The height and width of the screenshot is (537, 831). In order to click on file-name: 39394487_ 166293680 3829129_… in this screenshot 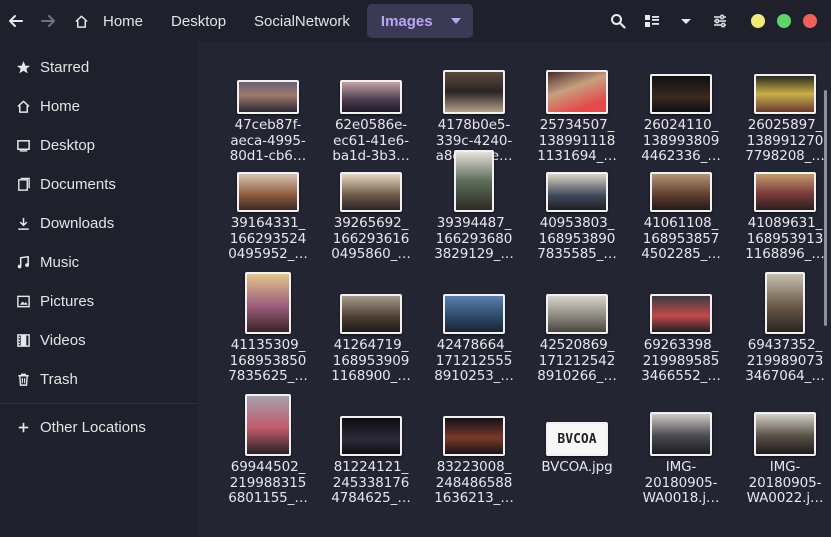, I will do `click(474, 238)`.